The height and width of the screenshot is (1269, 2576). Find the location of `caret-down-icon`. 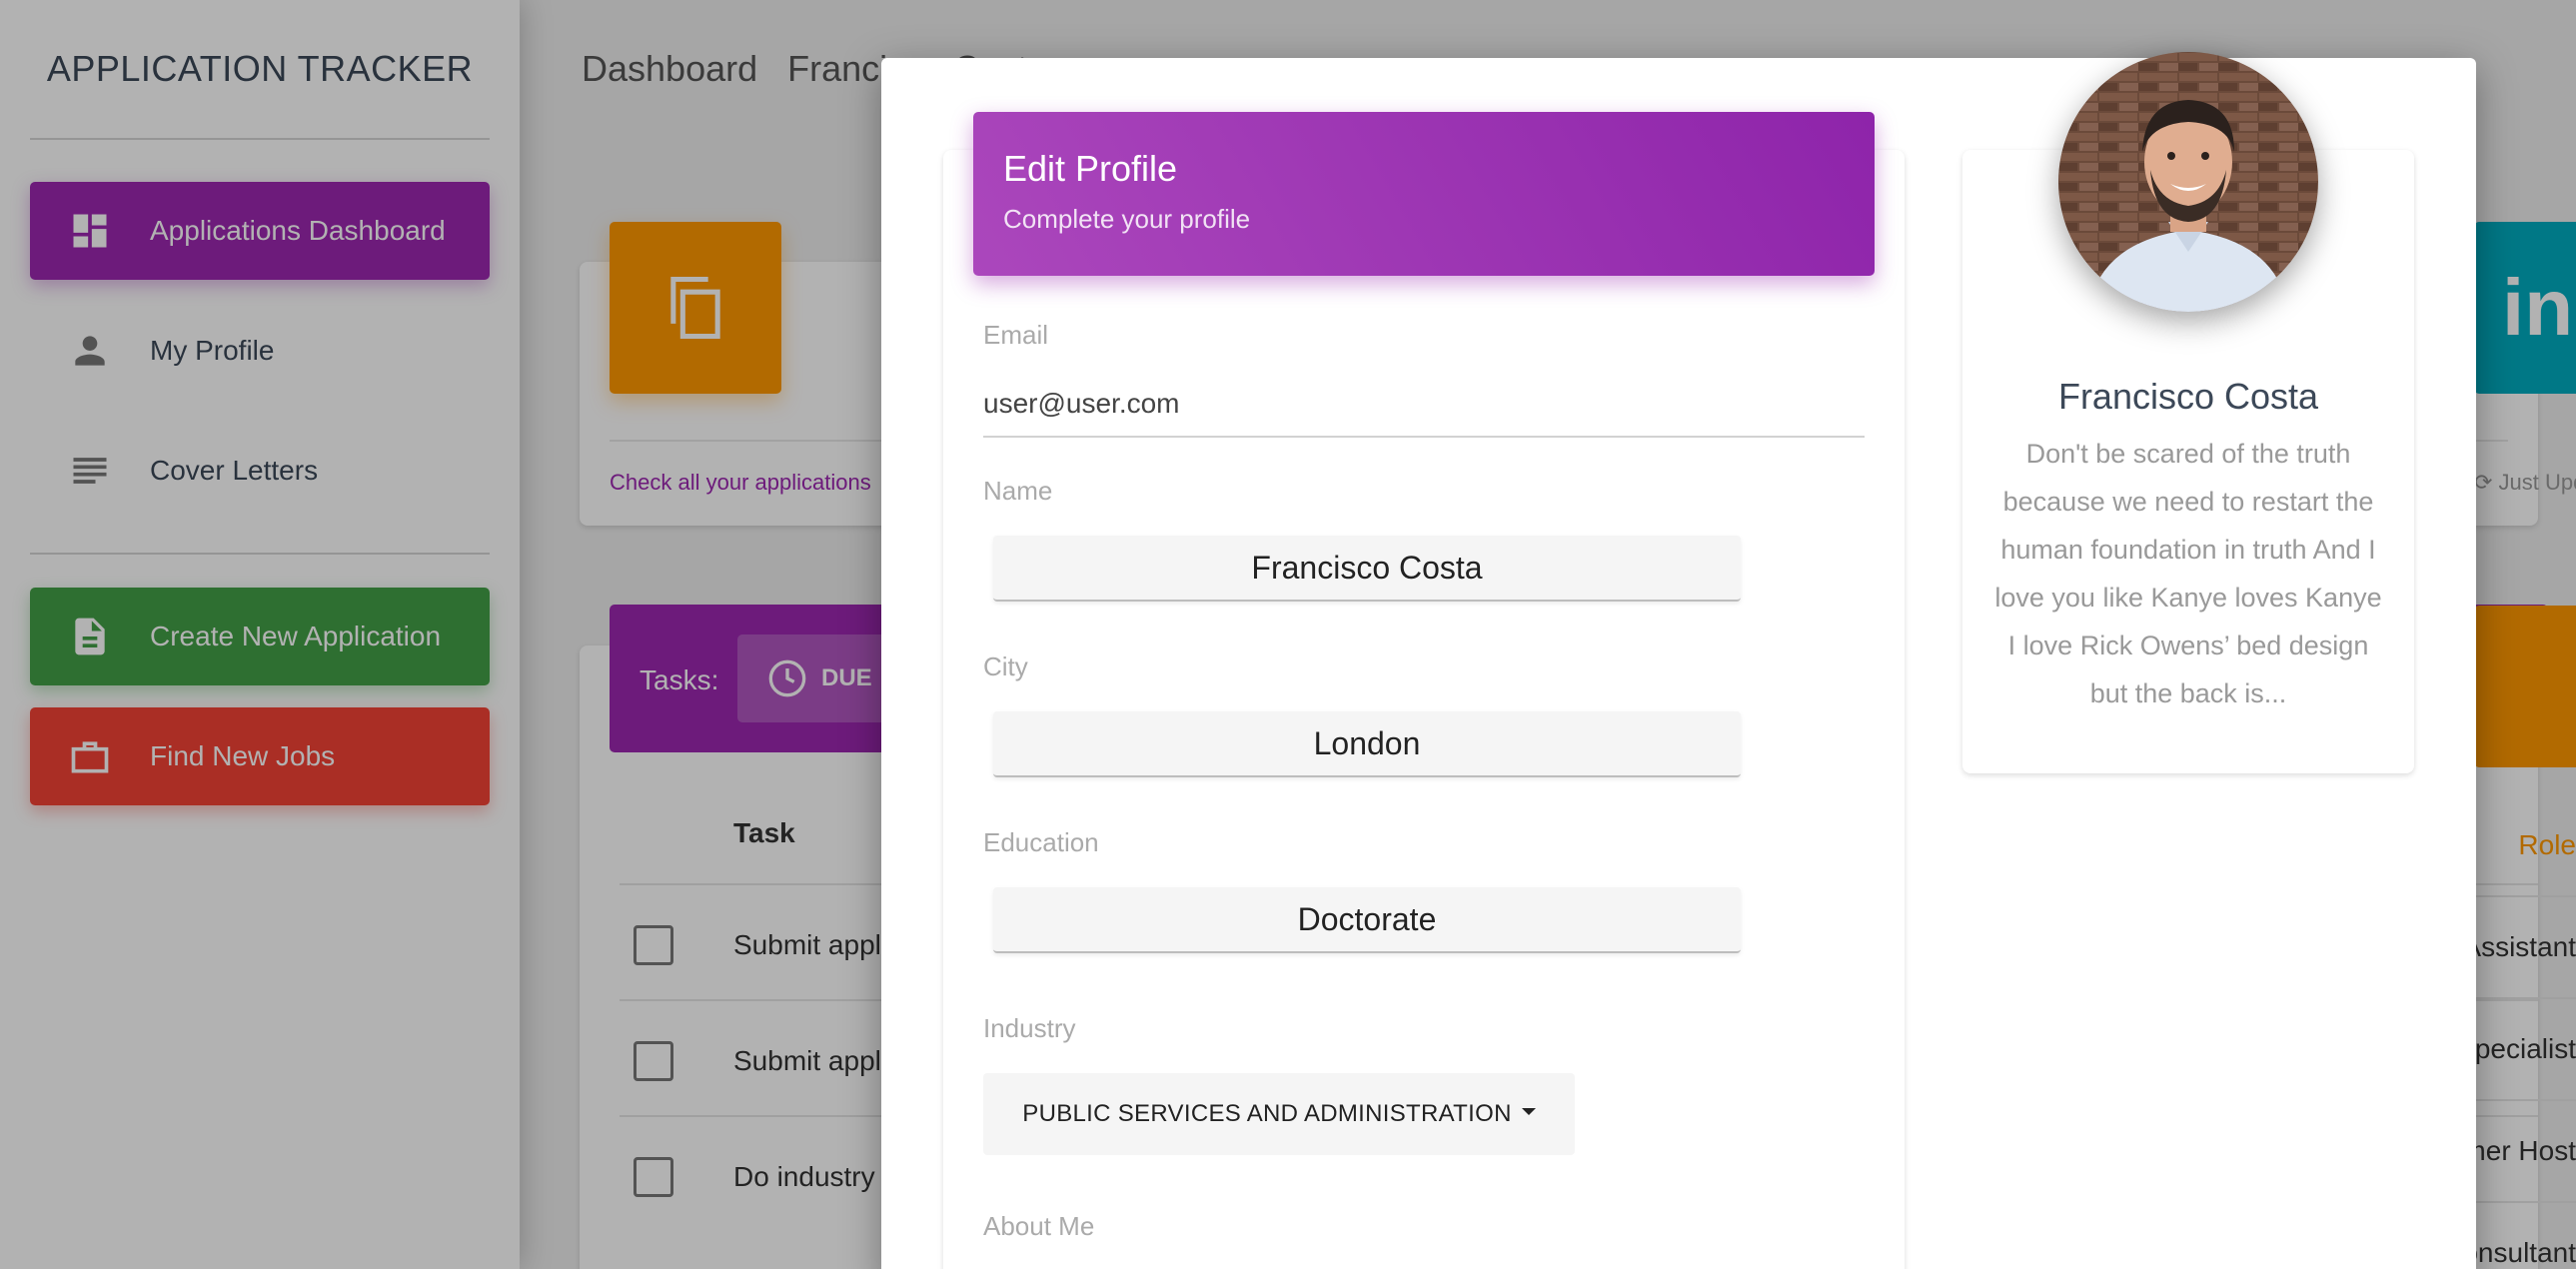

caret-down-icon is located at coordinates (1528, 1111).